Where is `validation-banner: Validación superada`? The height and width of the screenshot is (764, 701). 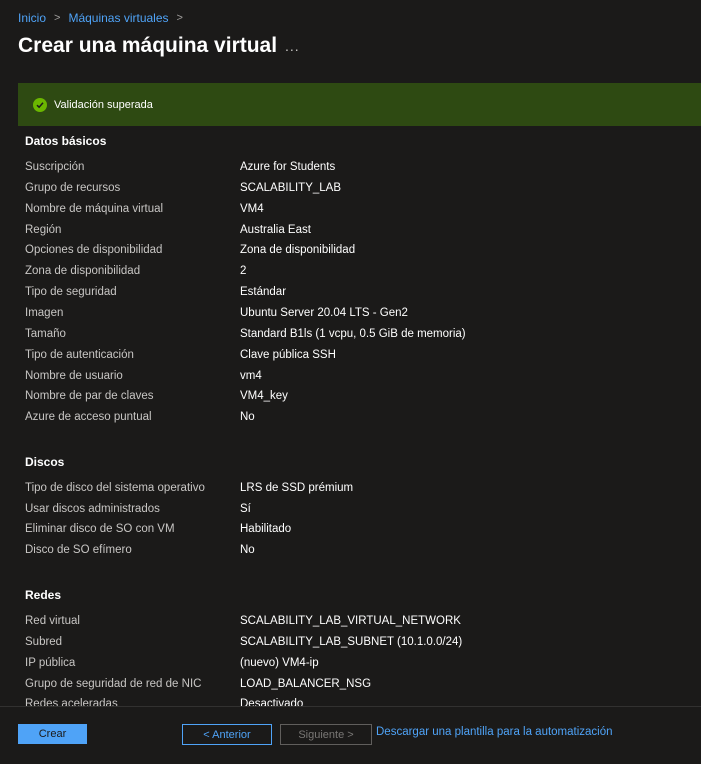 validation-banner: Validación superada is located at coordinates (359, 104).